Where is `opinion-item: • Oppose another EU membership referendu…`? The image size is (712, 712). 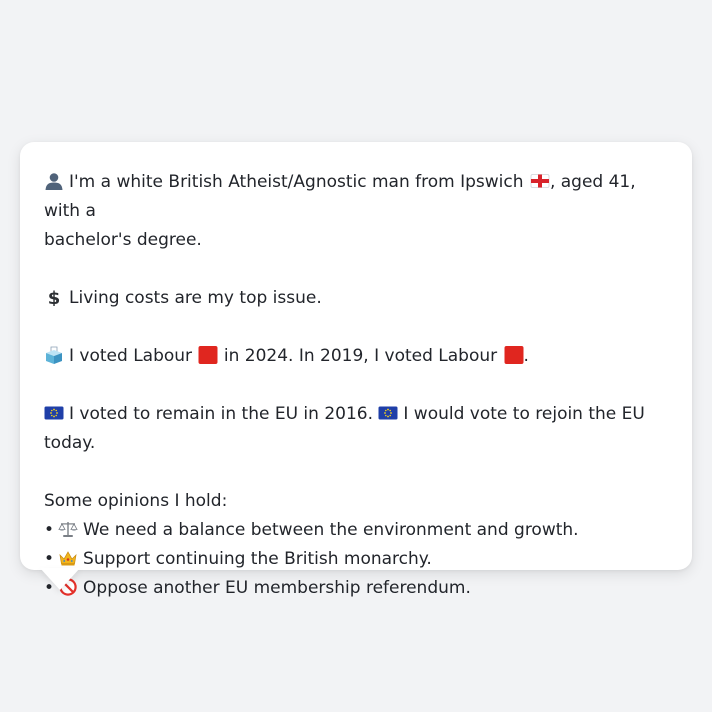 opinion-item: • Oppose another EU membership referendu… is located at coordinates (356, 588).